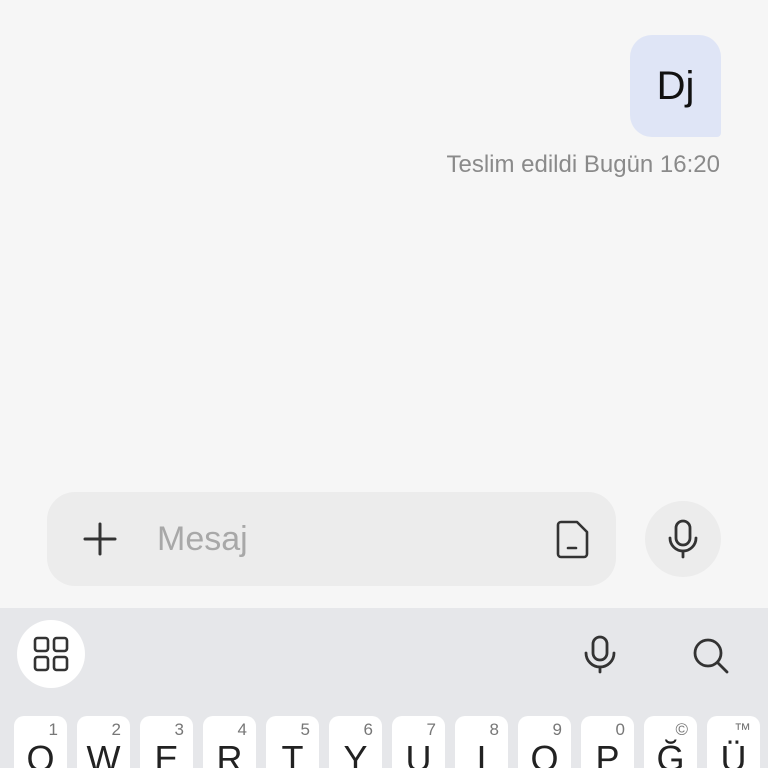 The width and height of the screenshot is (768, 768). What do you see at coordinates (103, 742) in the screenshot?
I see `key-w: 2W` at bounding box center [103, 742].